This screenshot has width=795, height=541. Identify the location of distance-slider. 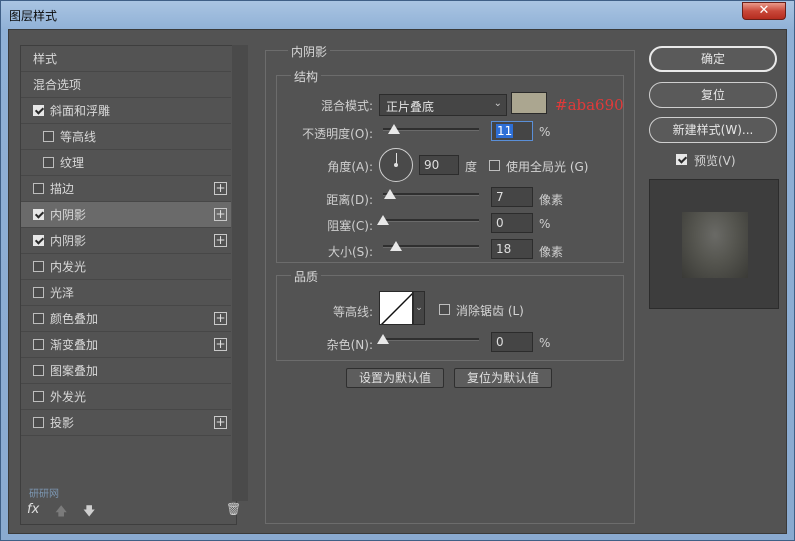
(431, 194).